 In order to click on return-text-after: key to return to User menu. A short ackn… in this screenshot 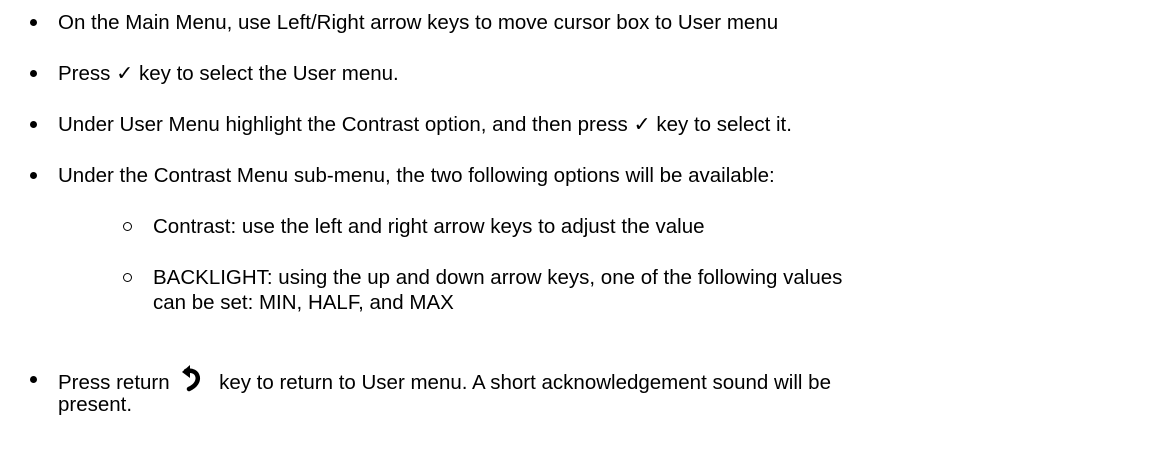, I will do `click(525, 382)`.